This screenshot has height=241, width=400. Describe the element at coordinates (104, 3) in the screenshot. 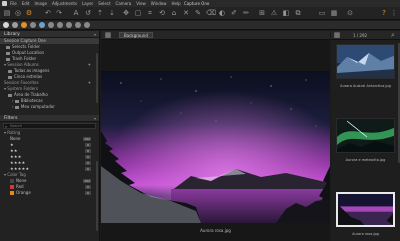

I see `menu-select: Select` at that location.